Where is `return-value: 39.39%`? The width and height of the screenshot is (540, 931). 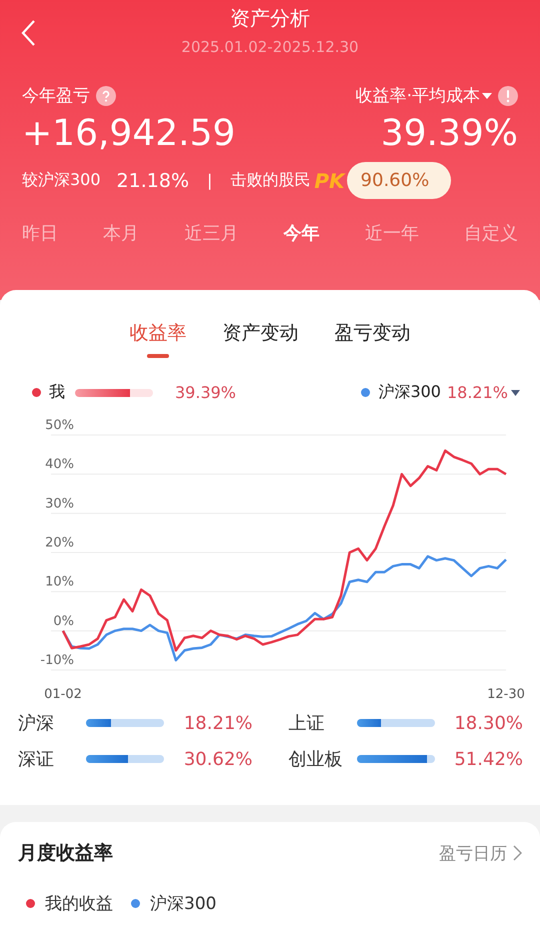 return-value: 39.39% is located at coordinates (449, 133).